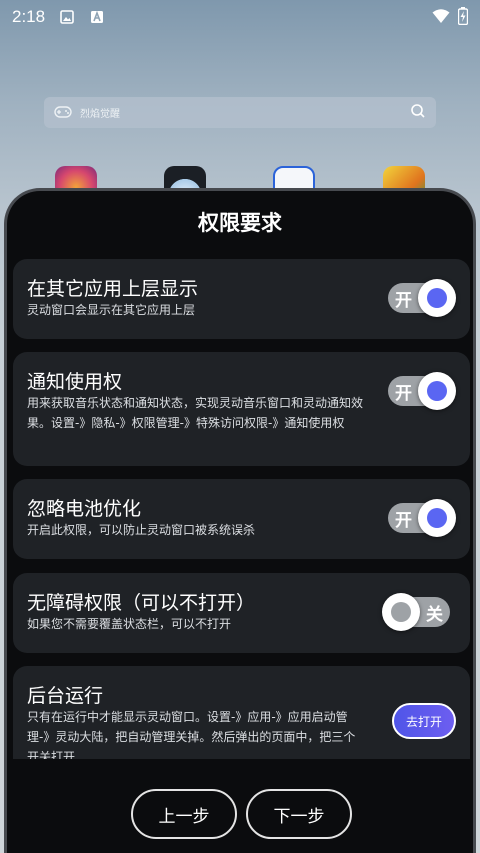 This screenshot has width=480, height=853. I want to click on permission-desc: 如果您不需要覆盖状态栏，可以不打开, so click(129, 624).